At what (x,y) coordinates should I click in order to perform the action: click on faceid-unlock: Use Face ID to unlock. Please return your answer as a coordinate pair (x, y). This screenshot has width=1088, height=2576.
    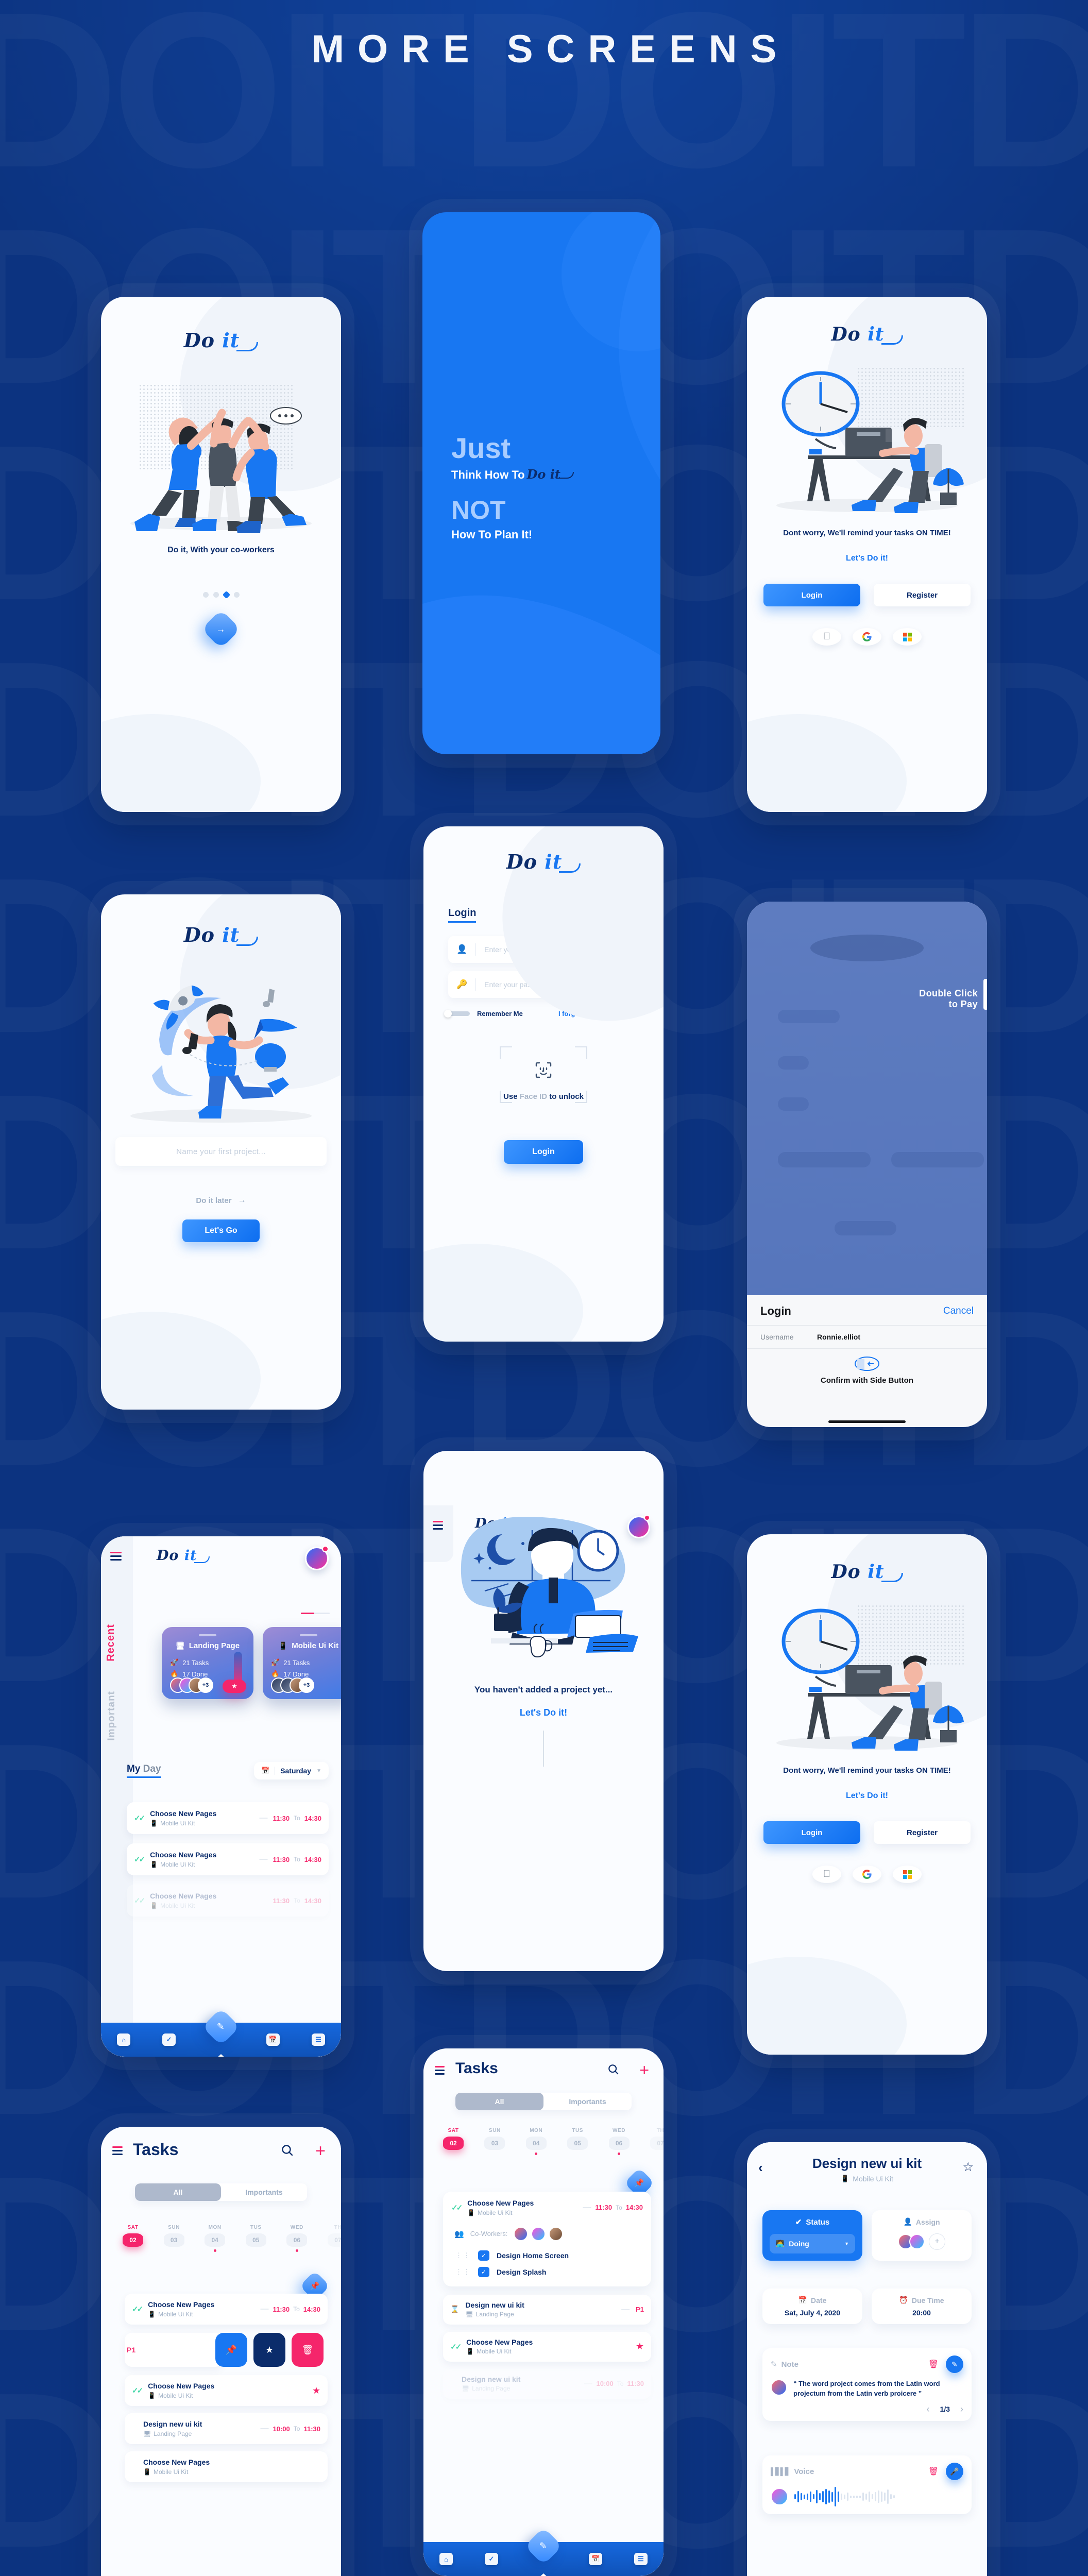
    Looking at the image, I should click on (543, 1074).